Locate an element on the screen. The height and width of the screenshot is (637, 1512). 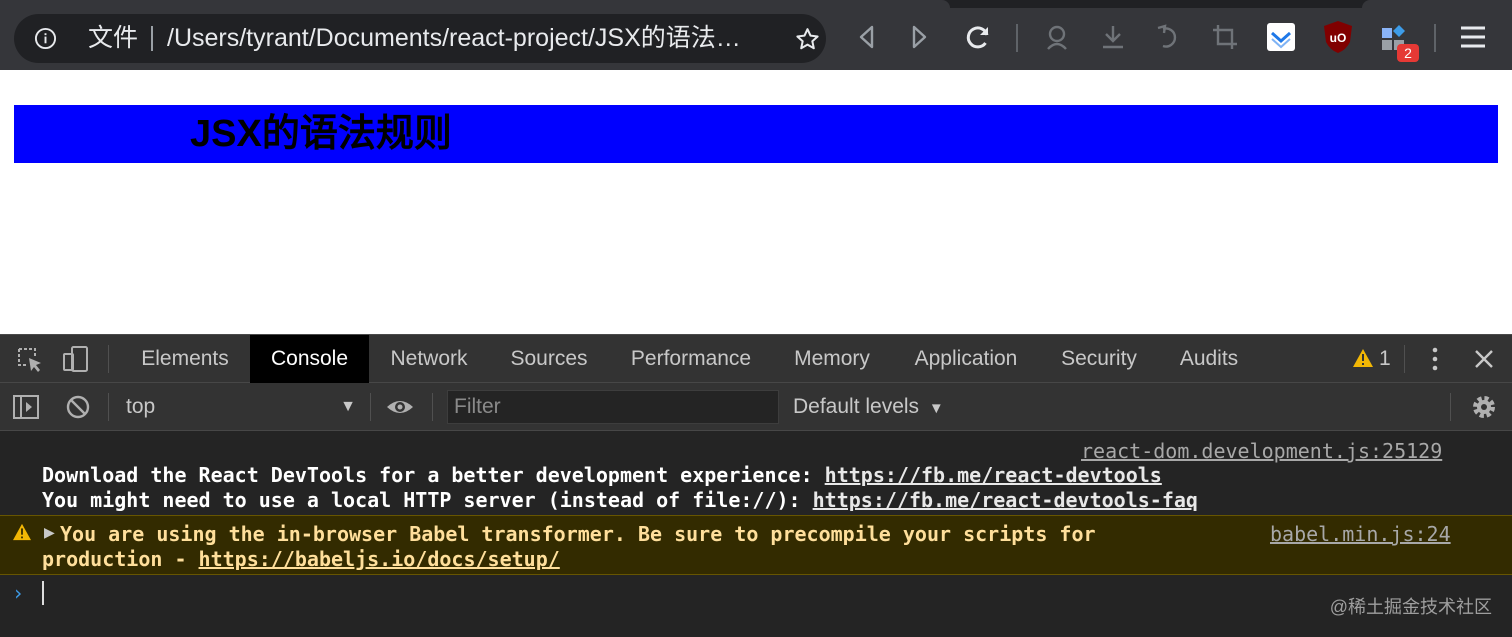
background-tab is located at coordinates (1437, 4).